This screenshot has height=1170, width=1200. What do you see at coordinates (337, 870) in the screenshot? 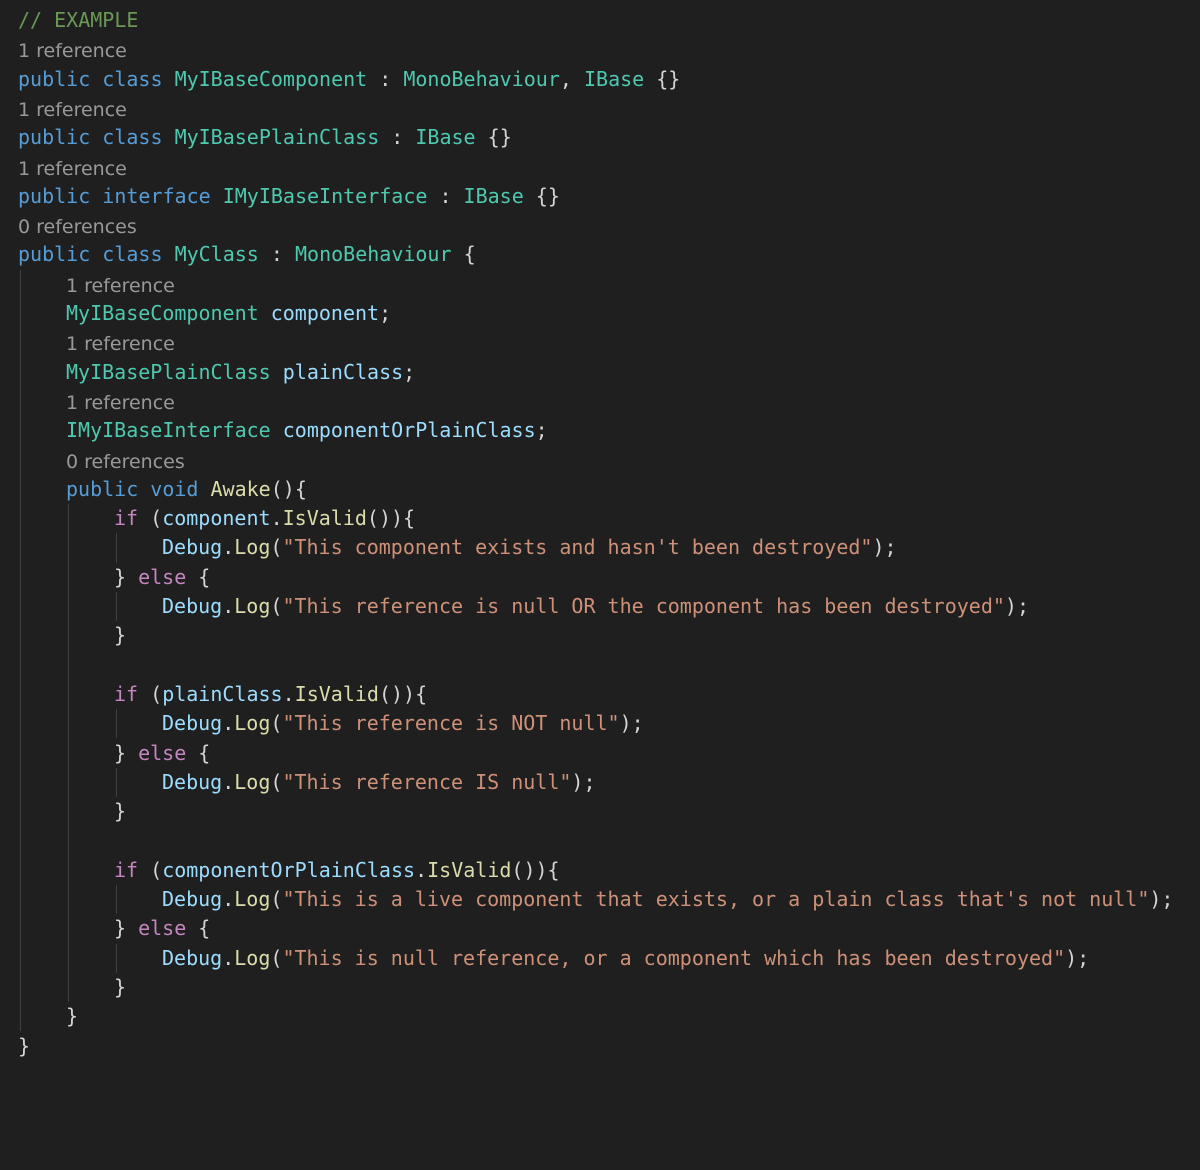
I see `code-line: if (componentOrPlainClass.IsValid()){` at bounding box center [337, 870].